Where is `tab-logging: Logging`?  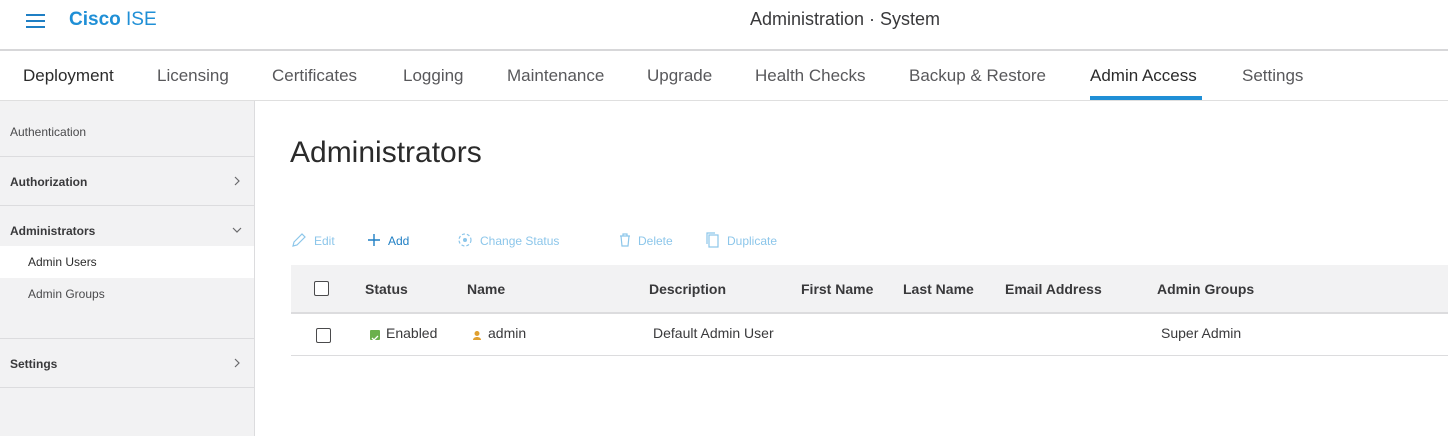
tab-logging: Logging is located at coordinates (433, 76).